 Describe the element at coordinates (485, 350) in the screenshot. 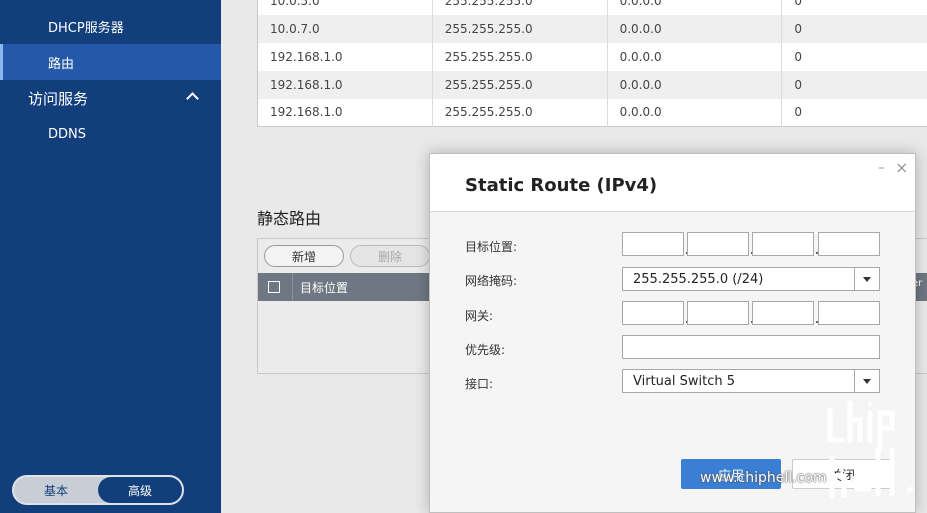

I see `priority-label: 优先级:` at that location.